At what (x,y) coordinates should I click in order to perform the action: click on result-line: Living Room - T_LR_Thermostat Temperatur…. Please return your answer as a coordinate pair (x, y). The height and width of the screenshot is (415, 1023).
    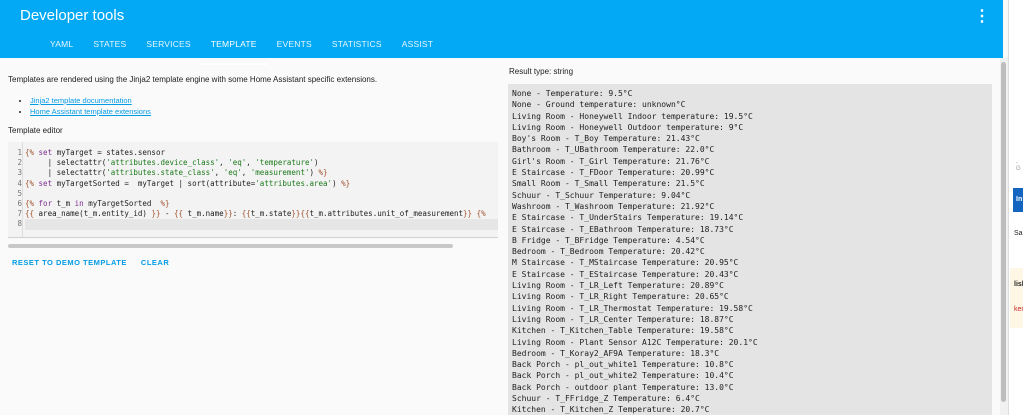
    Looking at the image, I should click on (632, 308).